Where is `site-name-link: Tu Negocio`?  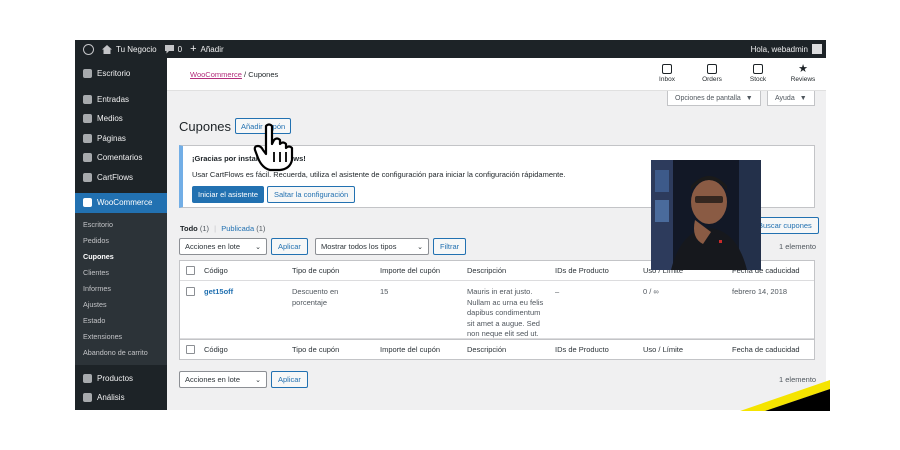
site-name-link: Tu Negocio is located at coordinates (129, 49).